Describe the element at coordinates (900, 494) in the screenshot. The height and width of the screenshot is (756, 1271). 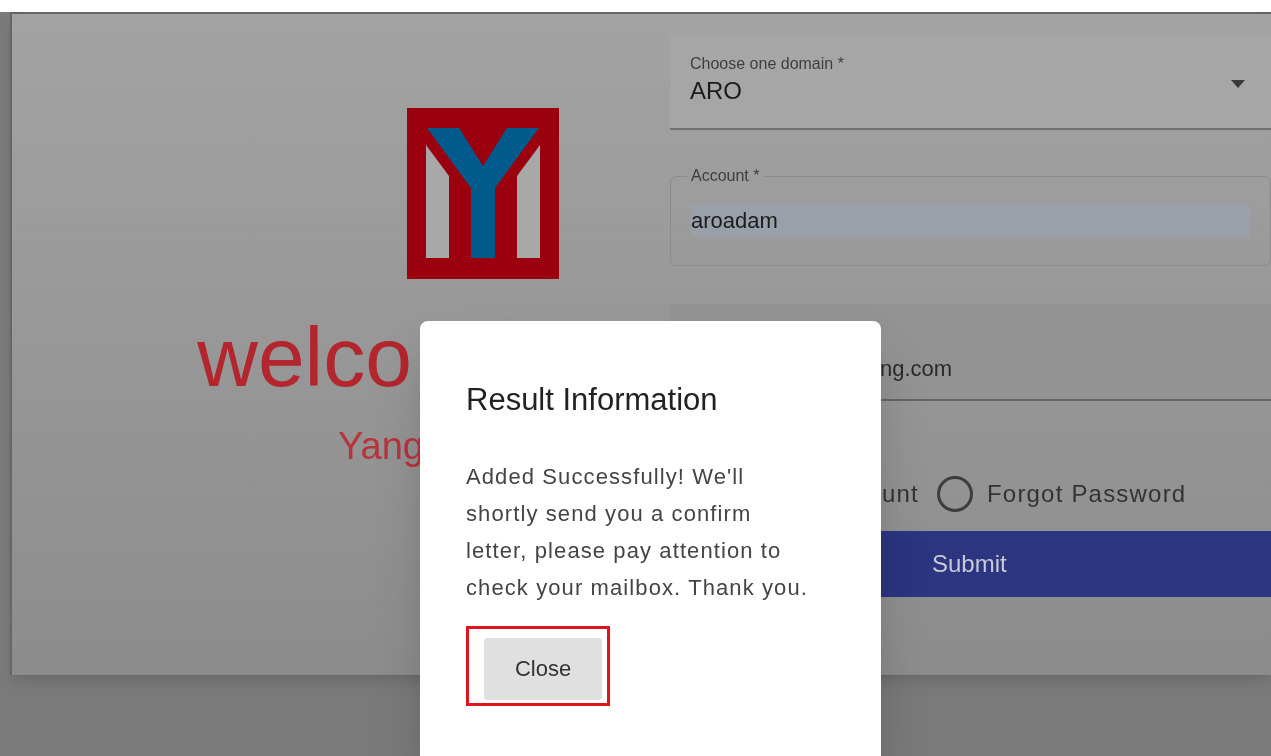
I see `radio-label: unt` at that location.